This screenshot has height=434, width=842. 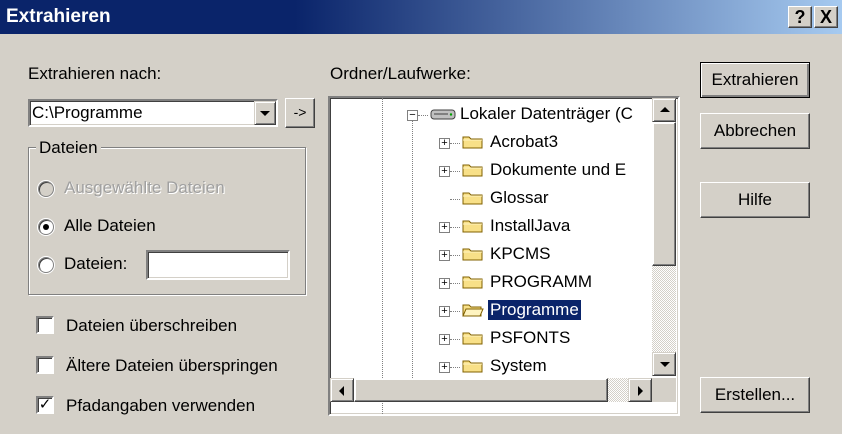 I want to click on skip-older-label: Ältere Dateien überspringen, so click(x=172, y=366).